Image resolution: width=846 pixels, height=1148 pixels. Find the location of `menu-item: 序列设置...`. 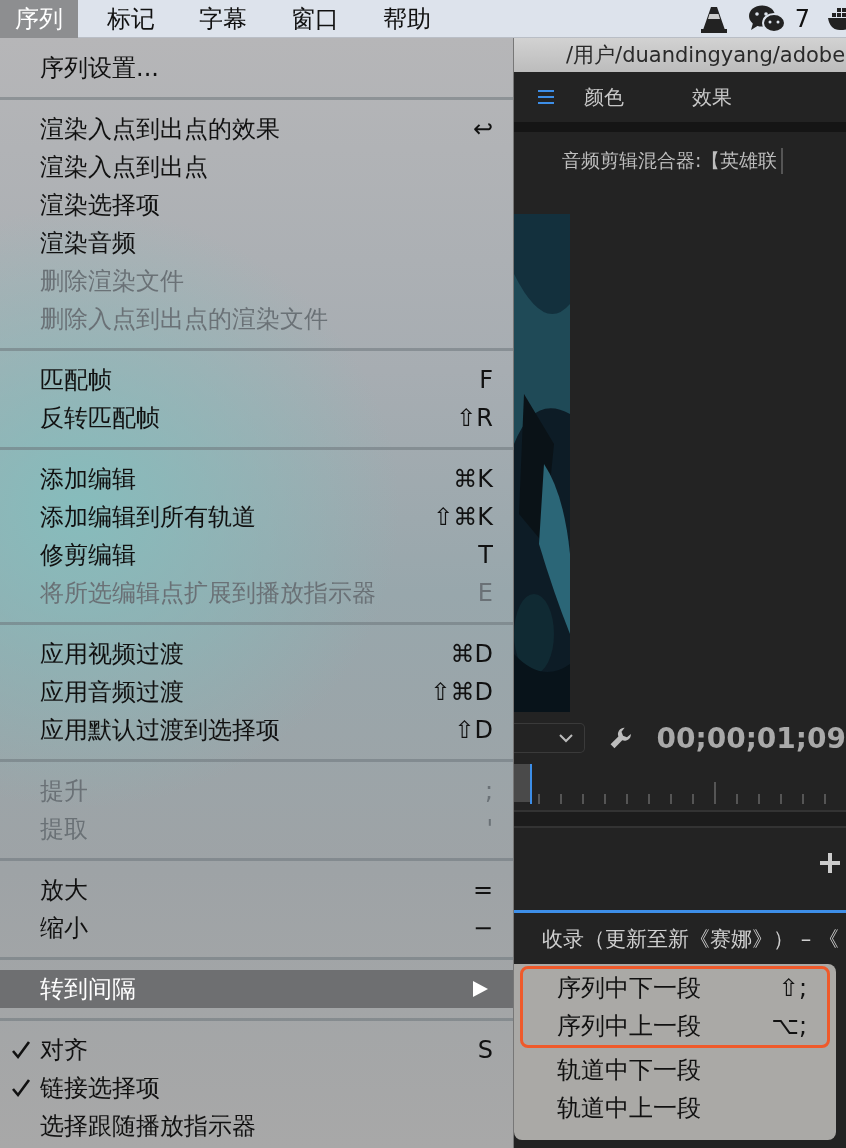

menu-item: 序列设置... is located at coordinates (256, 68).